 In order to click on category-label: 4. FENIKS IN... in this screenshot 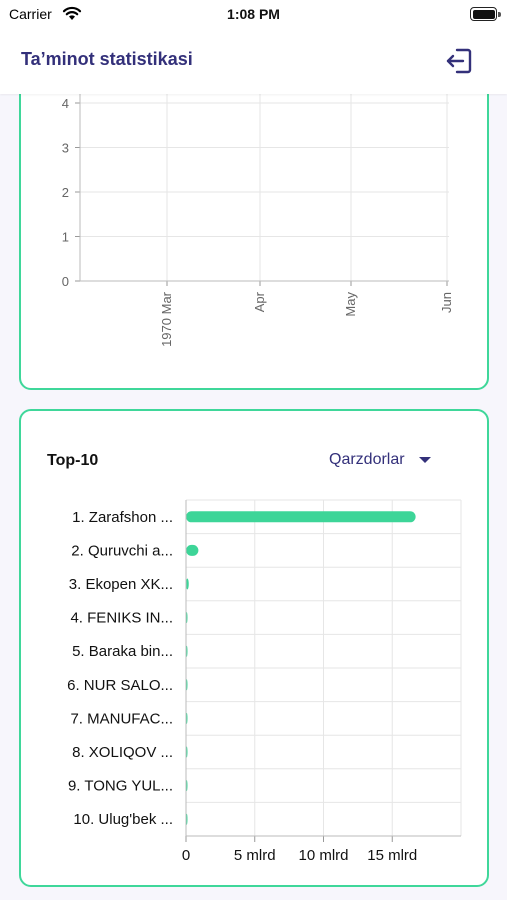, I will do `click(121, 618)`.